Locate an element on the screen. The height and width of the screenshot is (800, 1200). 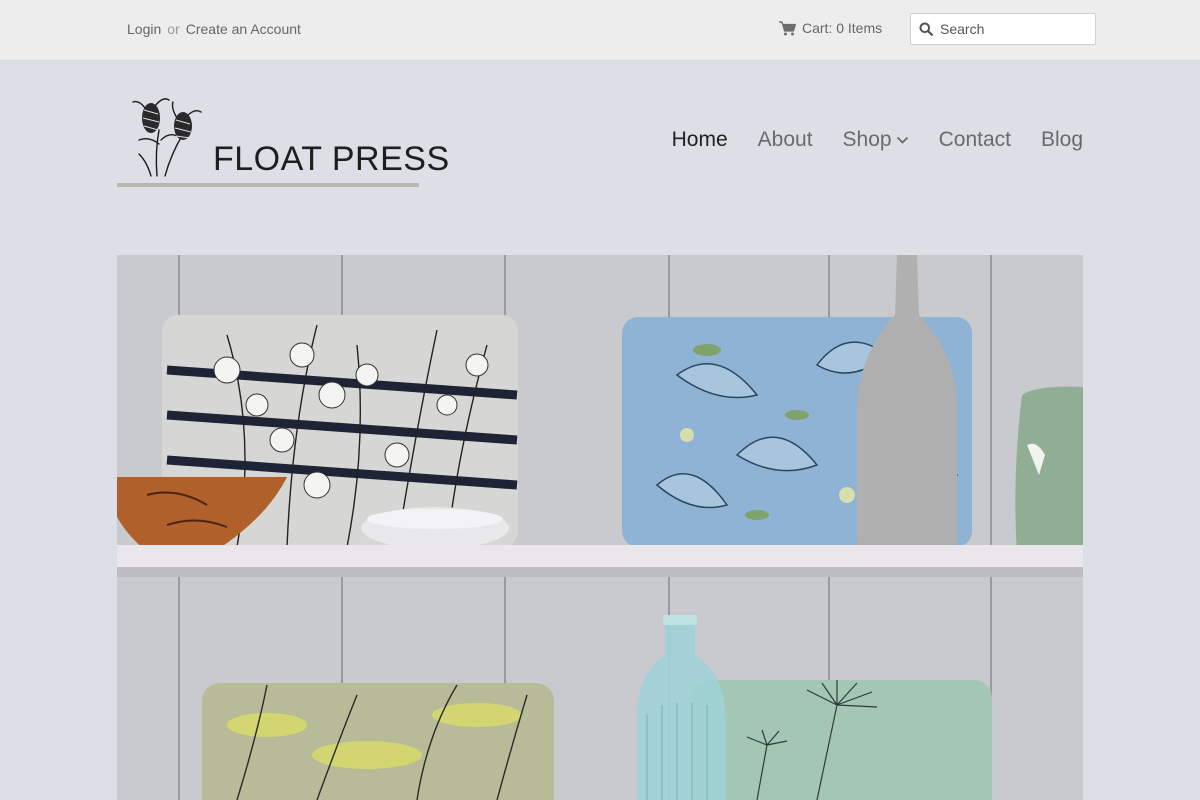
nav-contact: Contact is located at coordinates (975, 140).